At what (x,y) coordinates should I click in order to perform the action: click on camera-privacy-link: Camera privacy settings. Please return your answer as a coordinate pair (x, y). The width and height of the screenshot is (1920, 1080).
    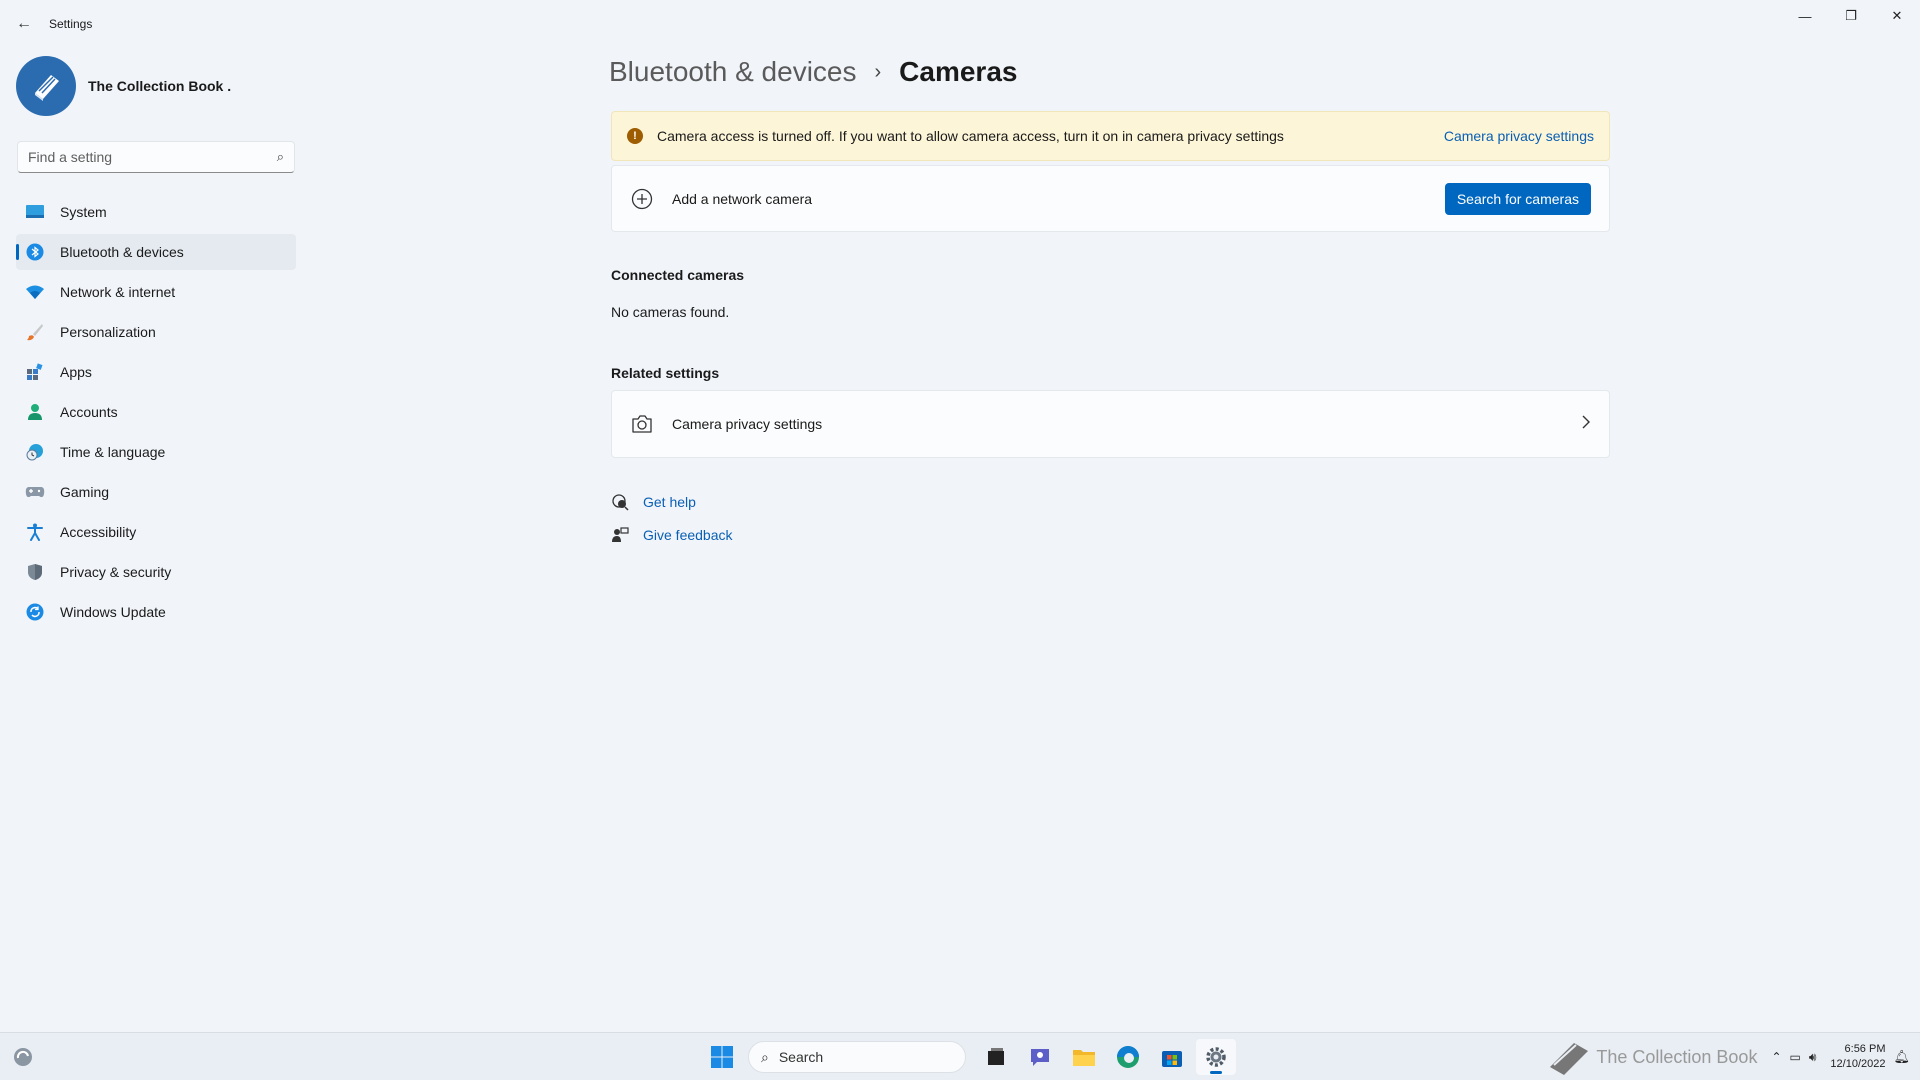
    Looking at the image, I should click on (1519, 136).